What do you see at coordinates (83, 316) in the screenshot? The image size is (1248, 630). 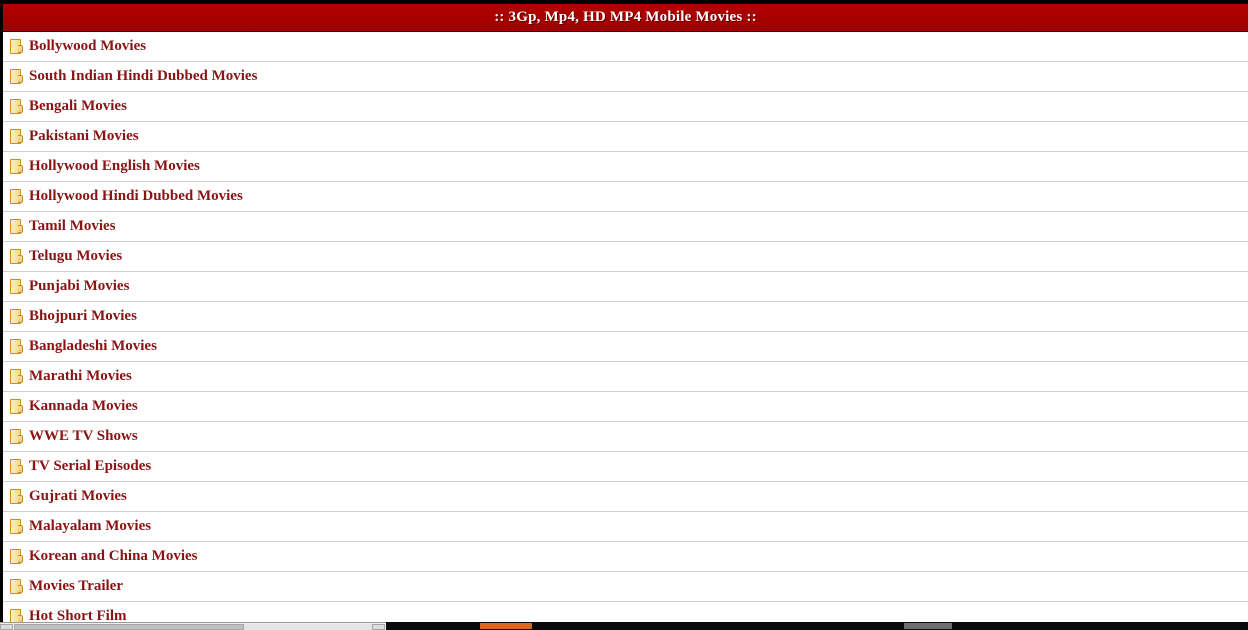 I see `category-label: Bhojpuri Movies` at bounding box center [83, 316].